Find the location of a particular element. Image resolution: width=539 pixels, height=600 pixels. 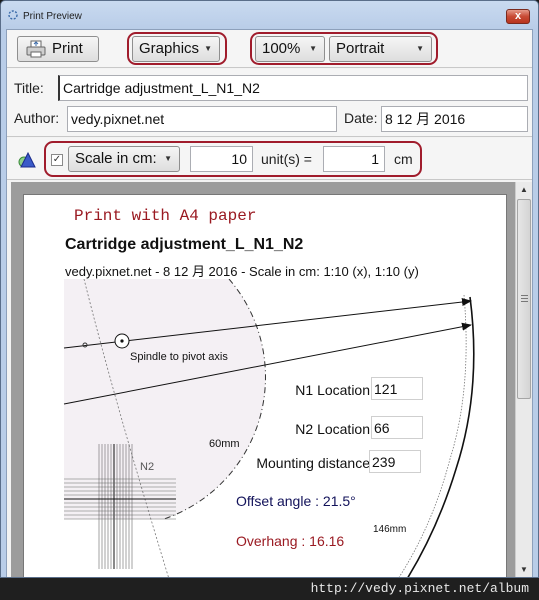

print-button: Print is located at coordinates (58, 49).